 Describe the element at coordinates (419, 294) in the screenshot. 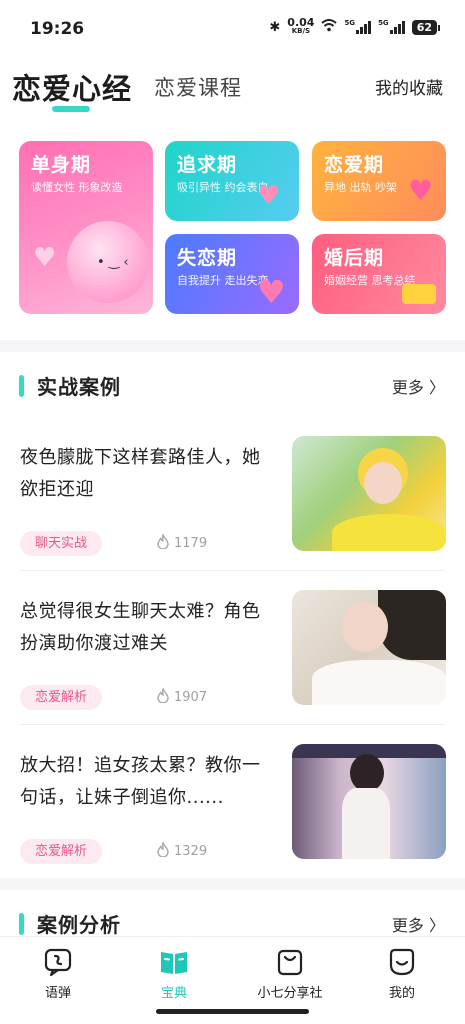

I see `sofa-icon` at that location.